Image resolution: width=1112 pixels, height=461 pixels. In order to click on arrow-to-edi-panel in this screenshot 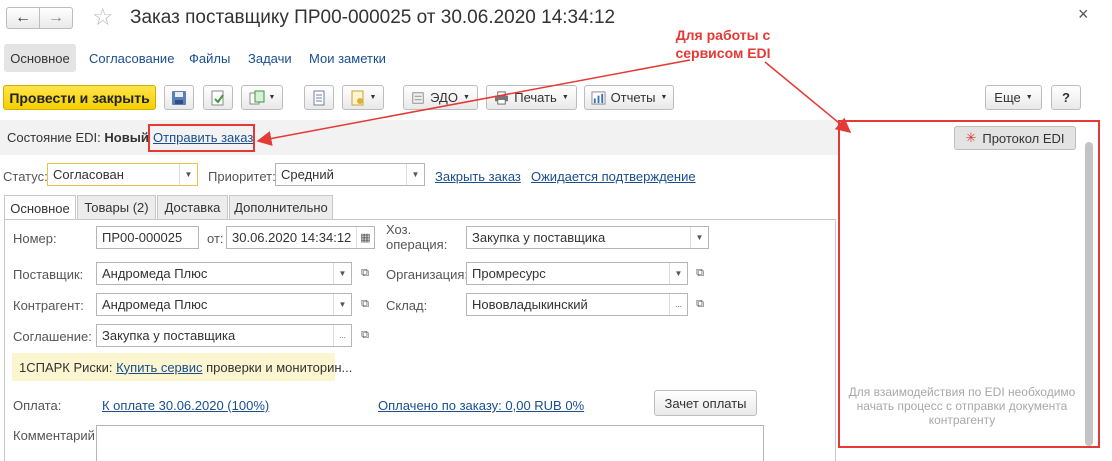, I will do `click(808, 97)`.